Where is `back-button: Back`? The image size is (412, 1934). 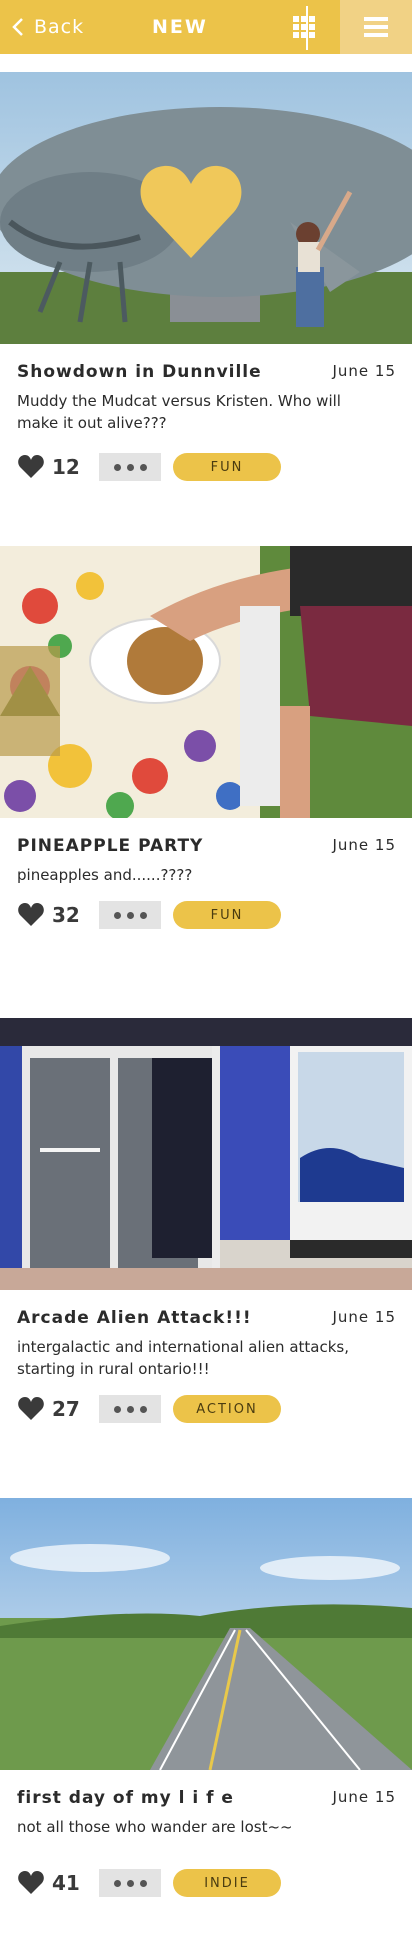 back-button: Back is located at coordinates (48, 27).